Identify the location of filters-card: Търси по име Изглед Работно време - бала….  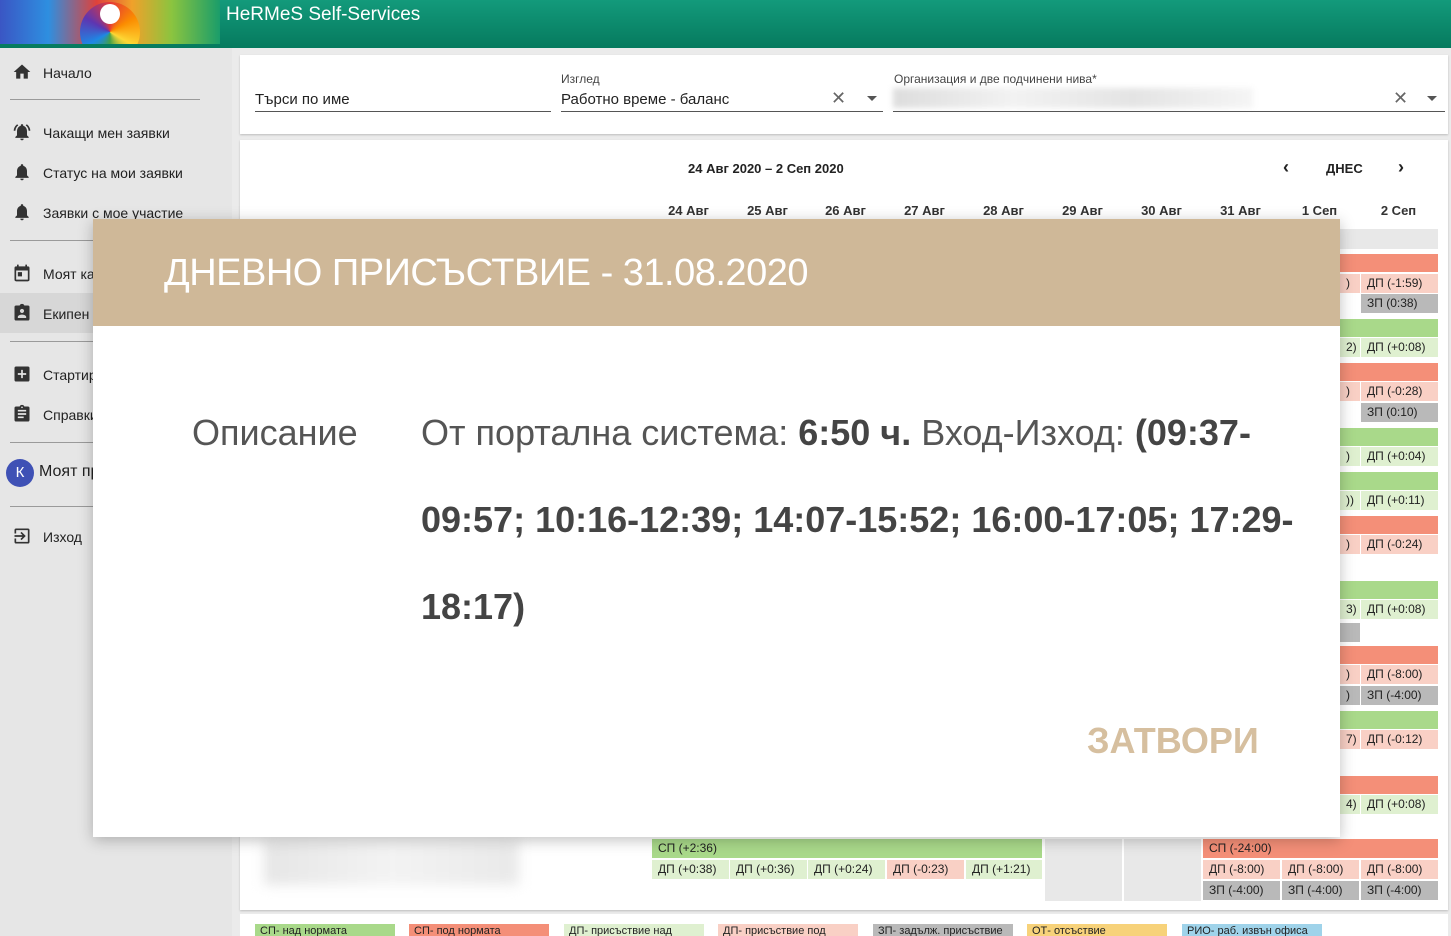
(844, 94).